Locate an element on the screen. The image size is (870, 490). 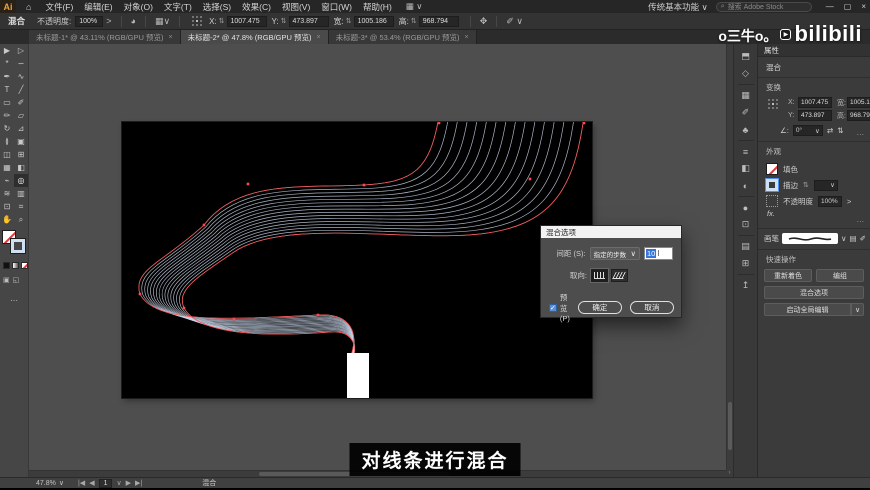
menu-item: 视图(V) is located at coordinates (296, 7).